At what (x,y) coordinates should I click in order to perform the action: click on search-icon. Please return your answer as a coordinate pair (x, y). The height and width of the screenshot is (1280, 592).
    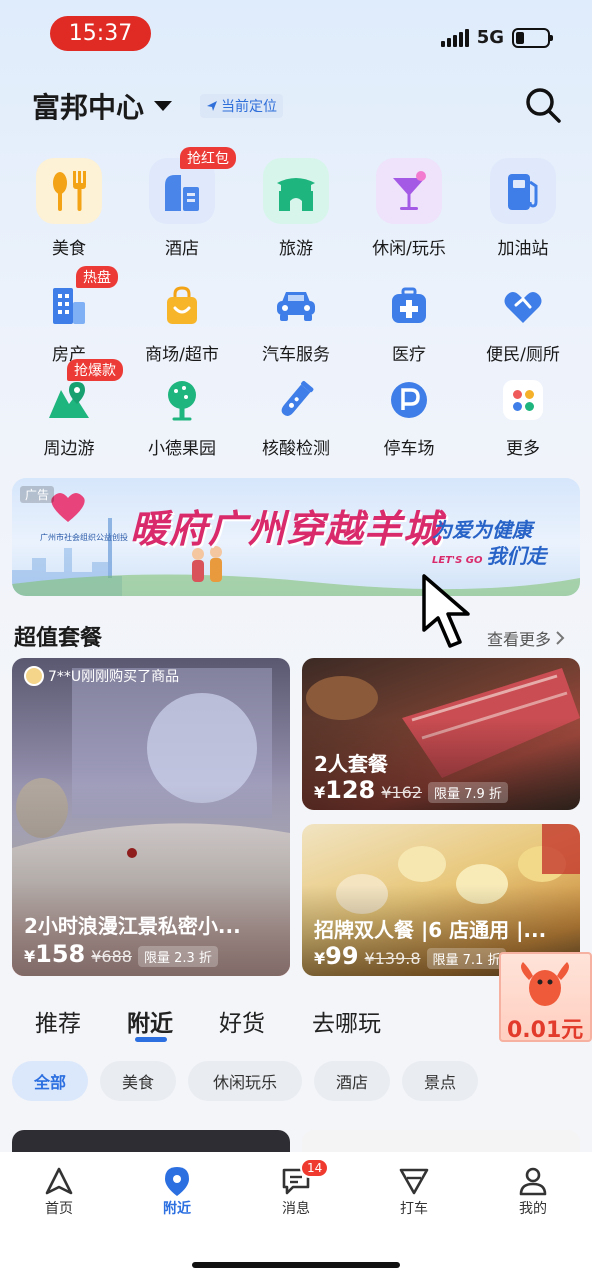
    Looking at the image, I should click on (543, 105).